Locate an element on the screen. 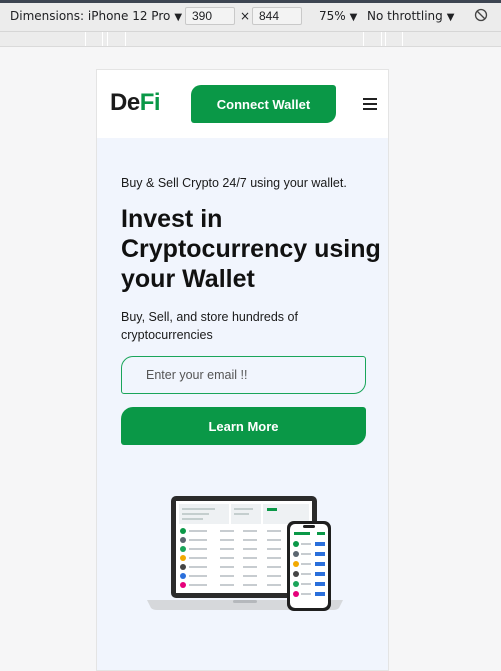 The image size is (501, 671). site-header: DeFi Connect Wallet is located at coordinates (242, 104).